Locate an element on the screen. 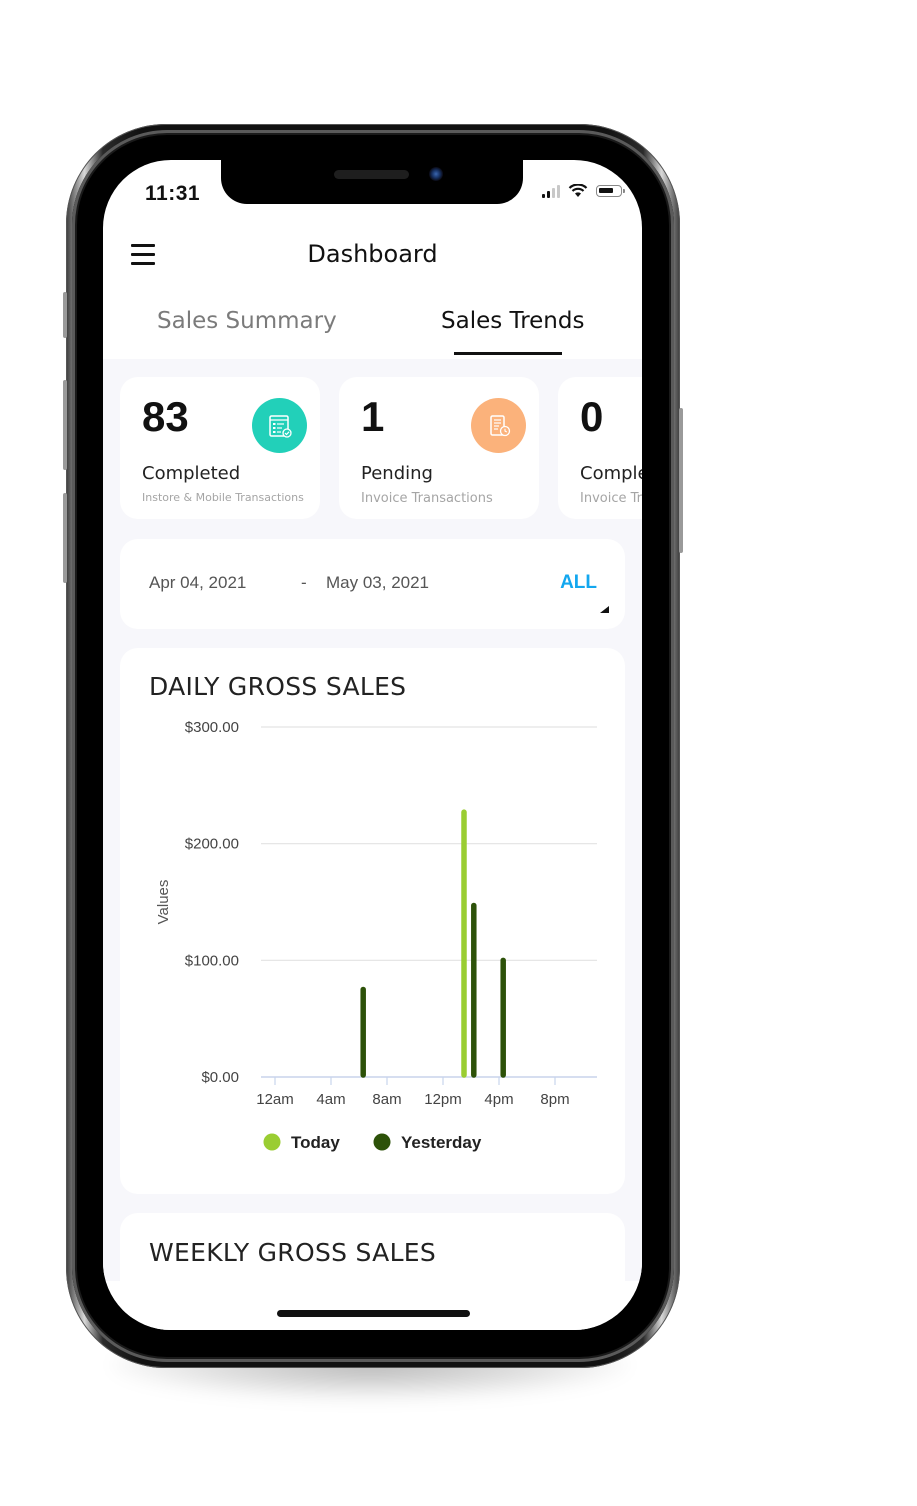  invoice-clock-icon is located at coordinates (498, 425).